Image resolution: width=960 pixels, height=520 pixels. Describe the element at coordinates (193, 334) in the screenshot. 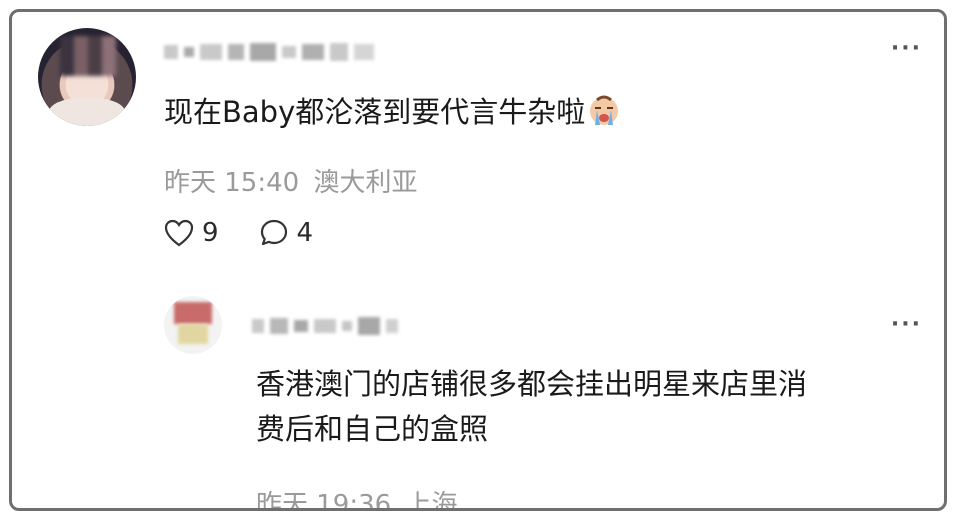

I see `reply-avatar-blur-bottom` at that location.